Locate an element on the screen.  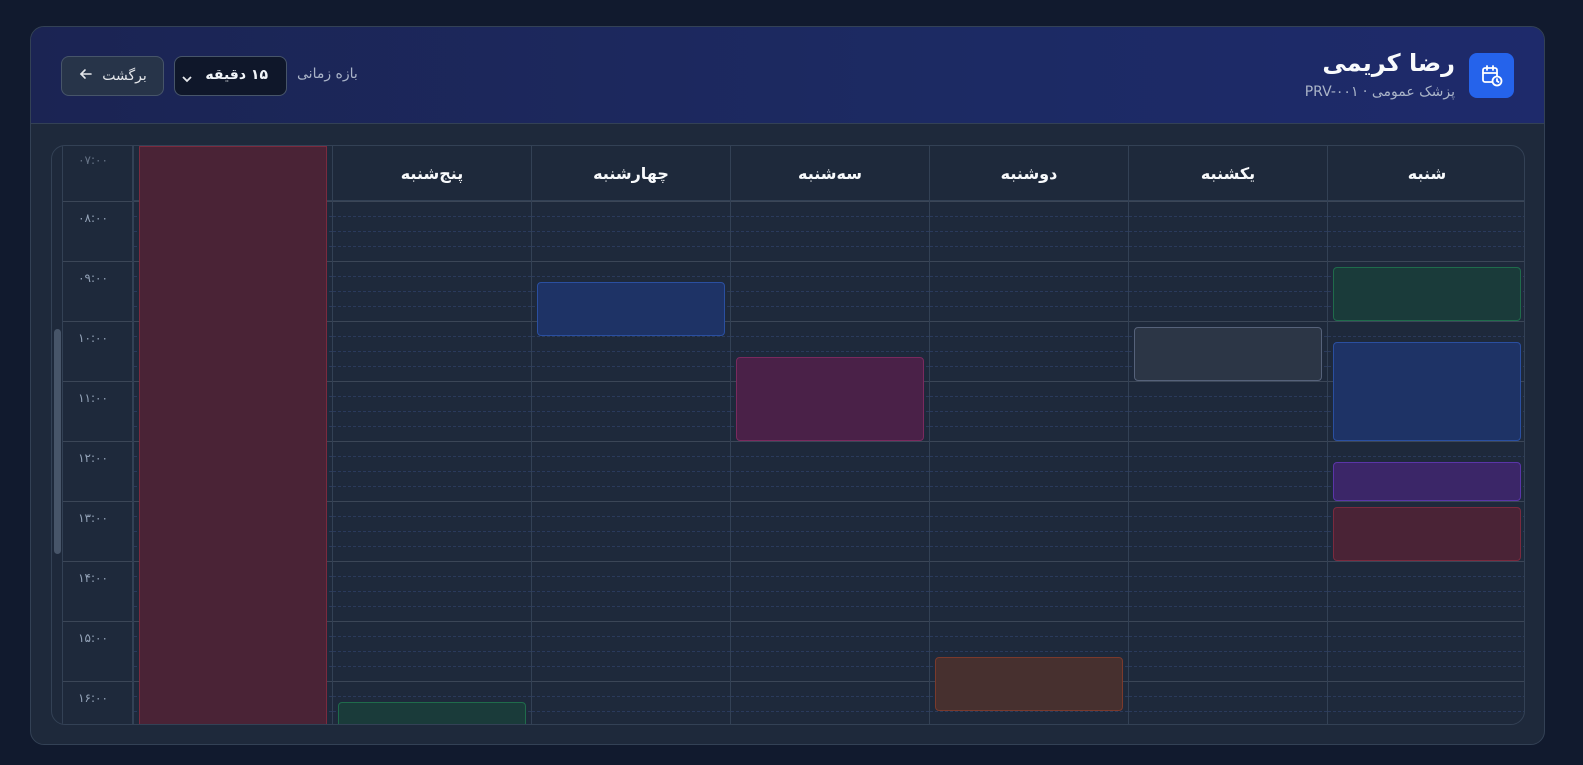
time-range-select: ۱۵ دقیقه is located at coordinates (230, 76).